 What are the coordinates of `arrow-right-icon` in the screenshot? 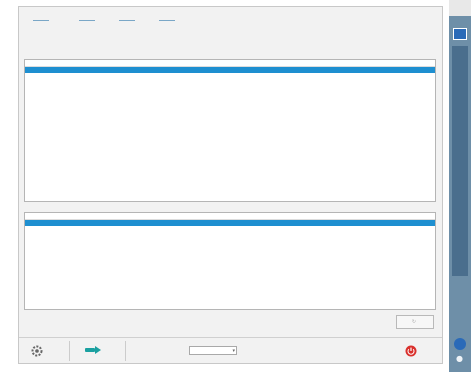 It's located at (93, 350).